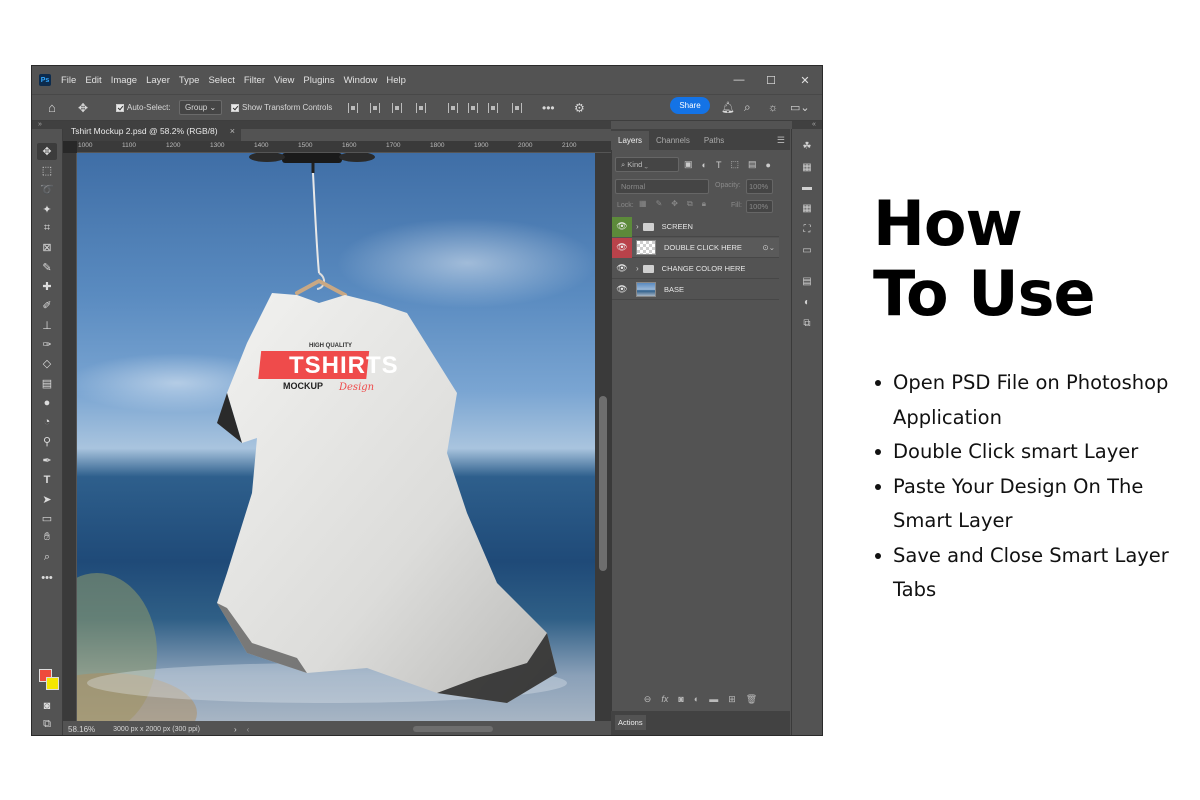 The height and width of the screenshot is (800, 1200). I want to click on pen-tool-icon: ✒, so click(47, 460).